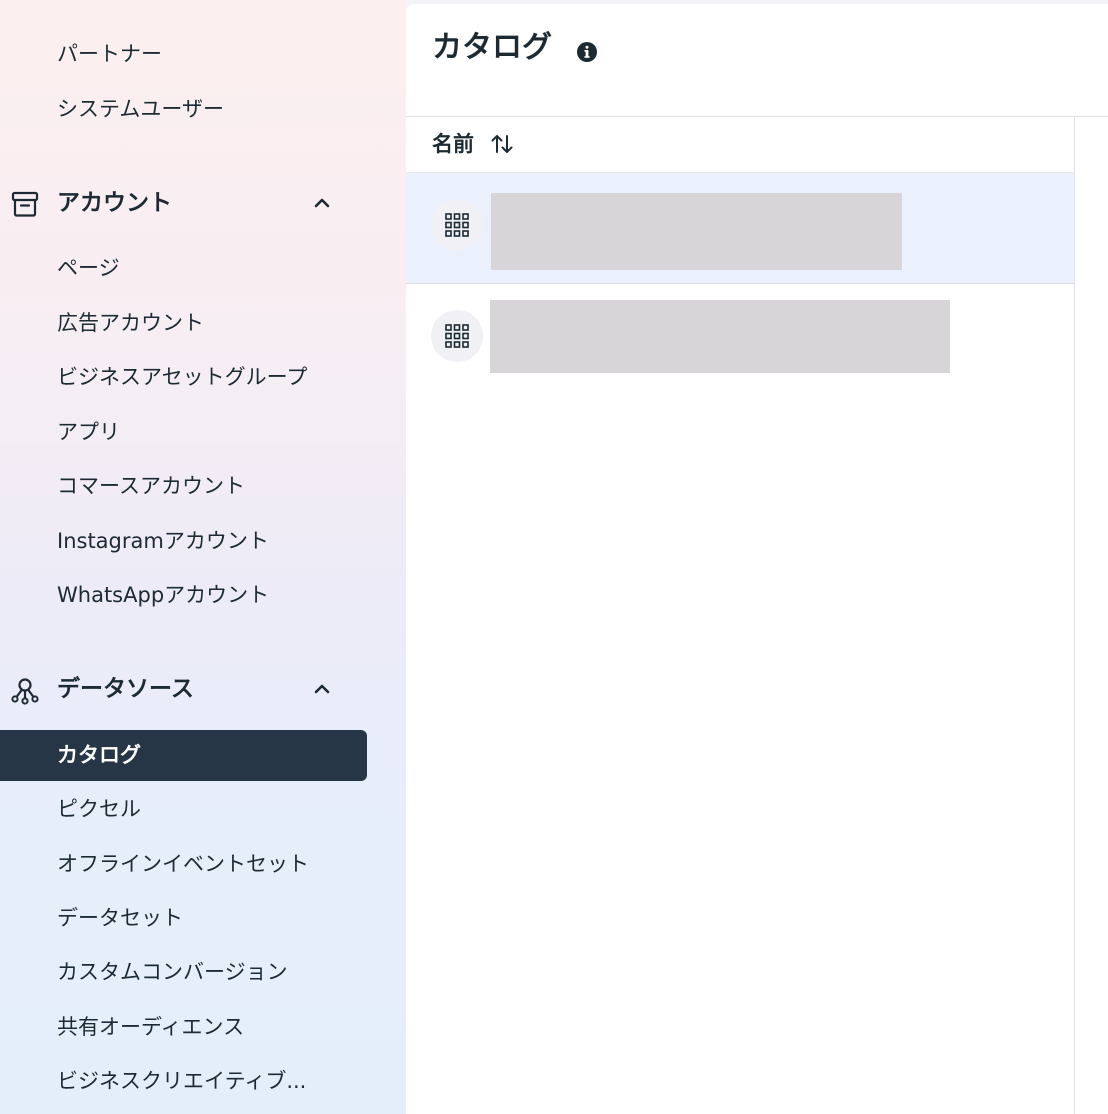  I want to click on sidebar-item-custom-conversions: カスタムコンバージョン, so click(172, 972).